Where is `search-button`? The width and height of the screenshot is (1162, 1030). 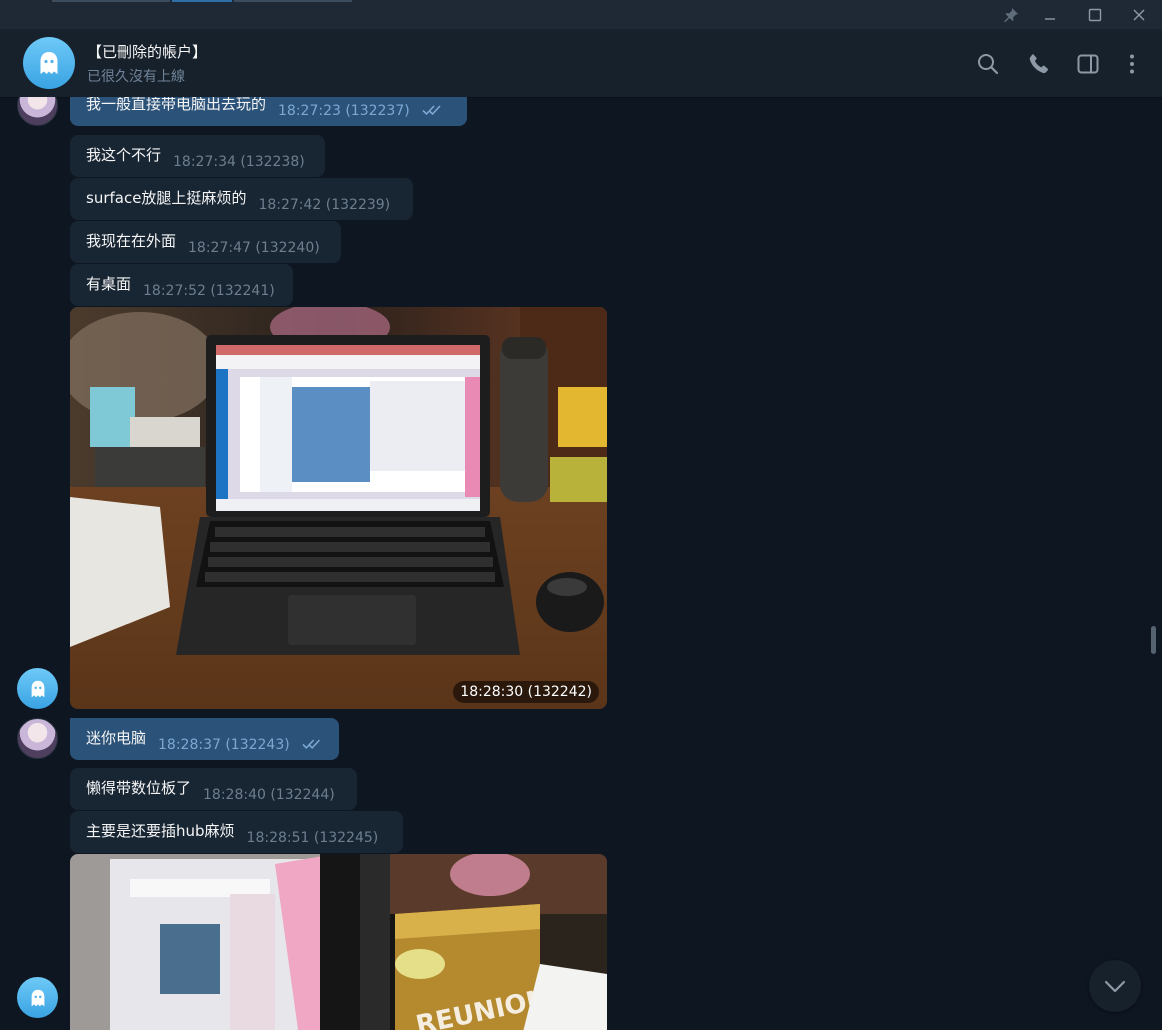 search-button is located at coordinates (988, 64).